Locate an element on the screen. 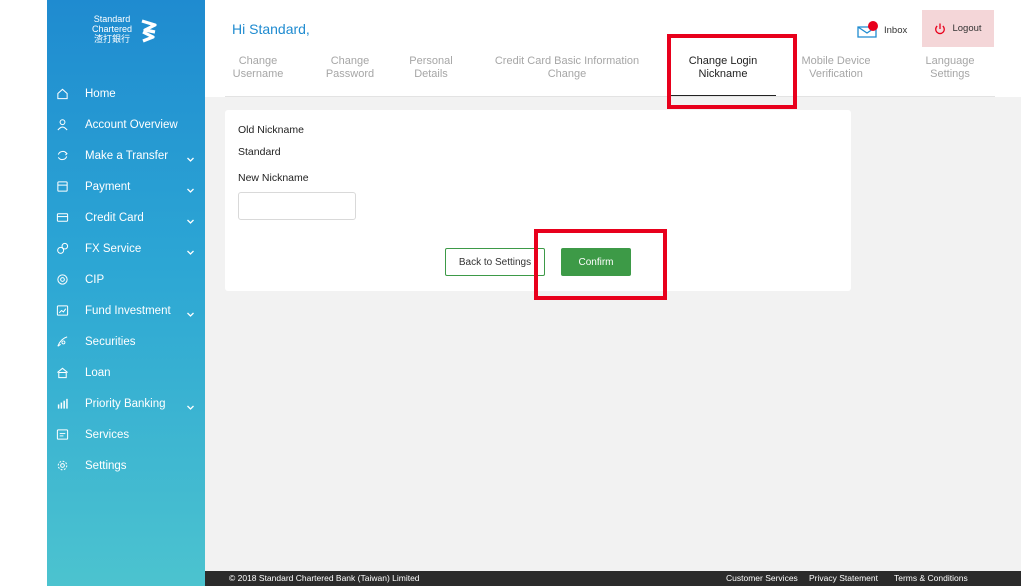  tab-label-line2: Verification is located at coordinates (836, 74).